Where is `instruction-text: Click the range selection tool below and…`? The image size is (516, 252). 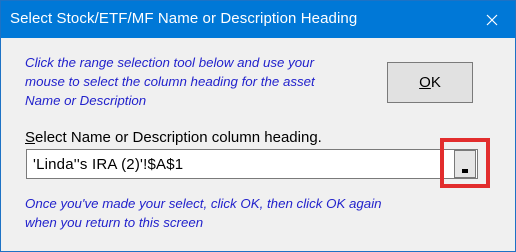 instruction-text: Click the range selection tool below and… is located at coordinates (190, 81).